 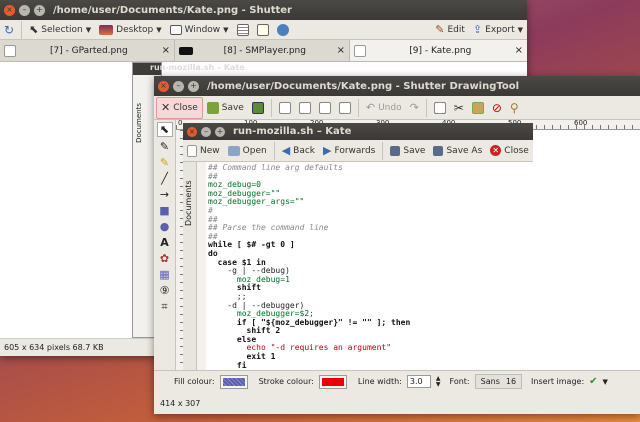 I want to click on cut-button: ✂, so click(x=459, y=108).